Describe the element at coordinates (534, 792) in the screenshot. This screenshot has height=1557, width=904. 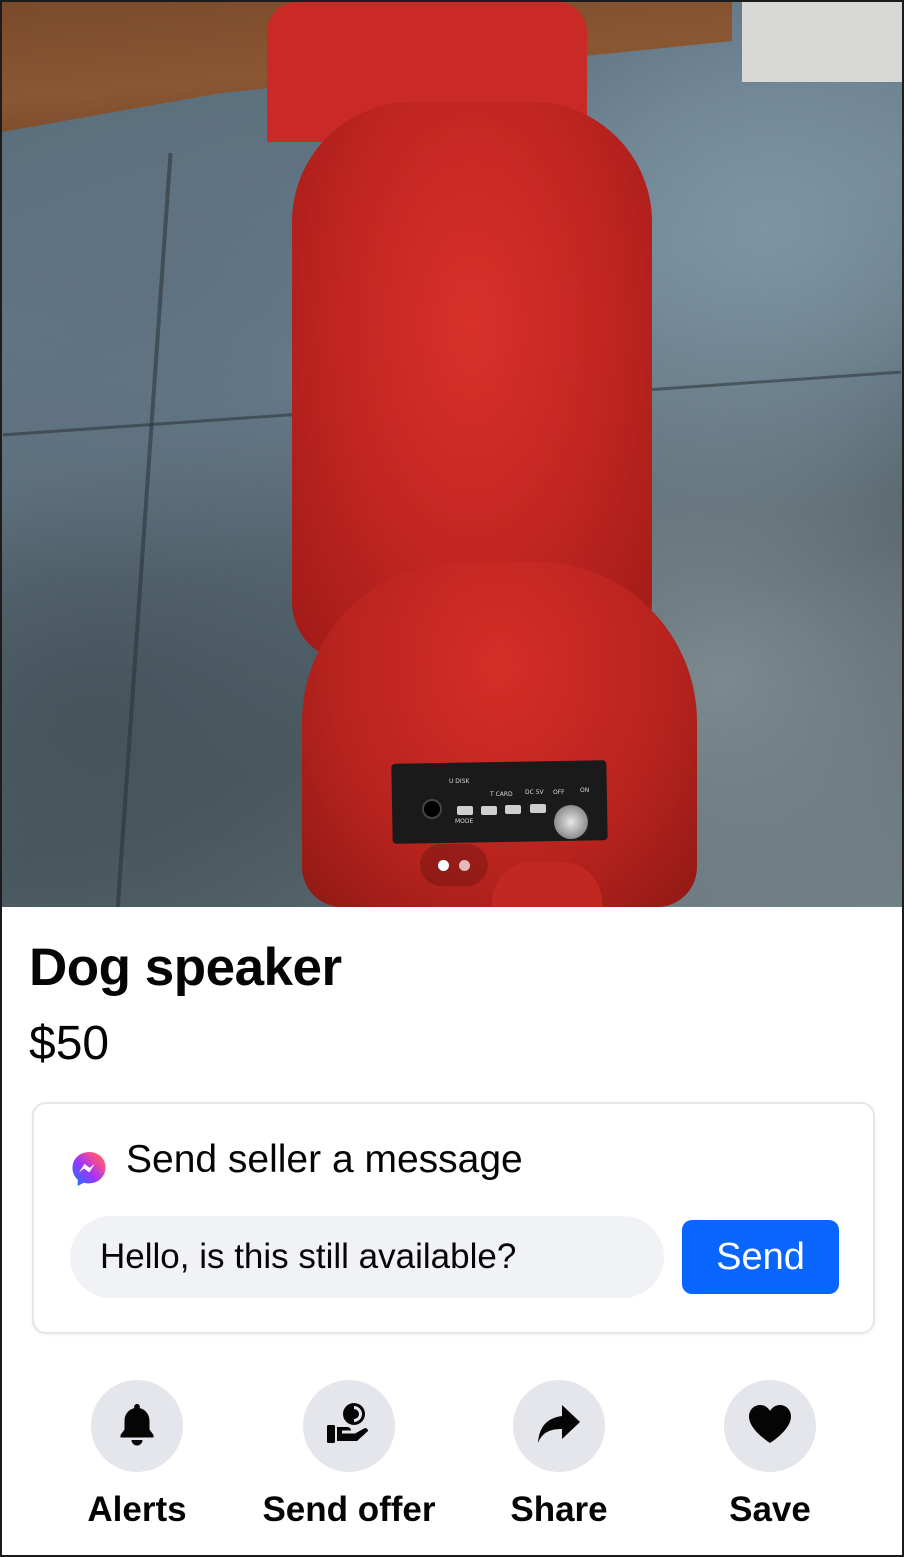
I see `panel-label-dc: DC 5V` at that location.